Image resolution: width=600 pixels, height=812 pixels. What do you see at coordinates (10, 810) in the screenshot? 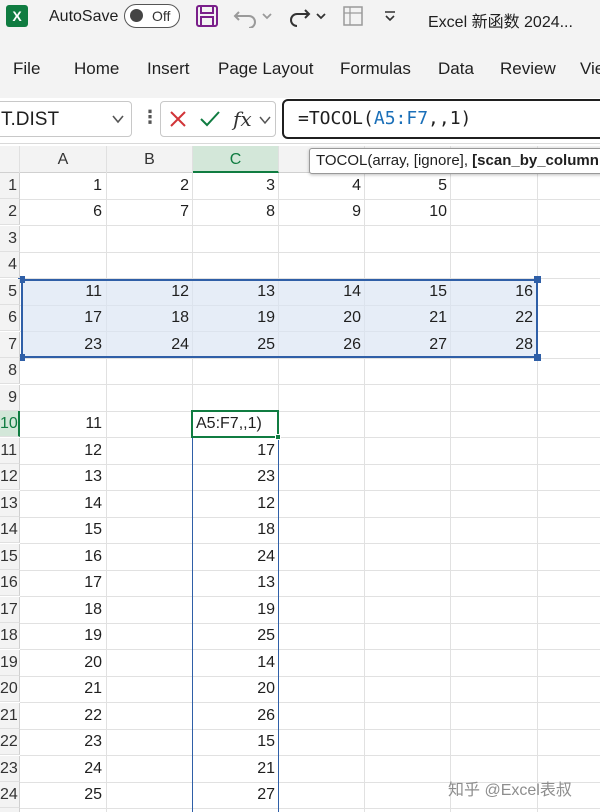
I see `row-header: 25` at bounding box center [10, 810].